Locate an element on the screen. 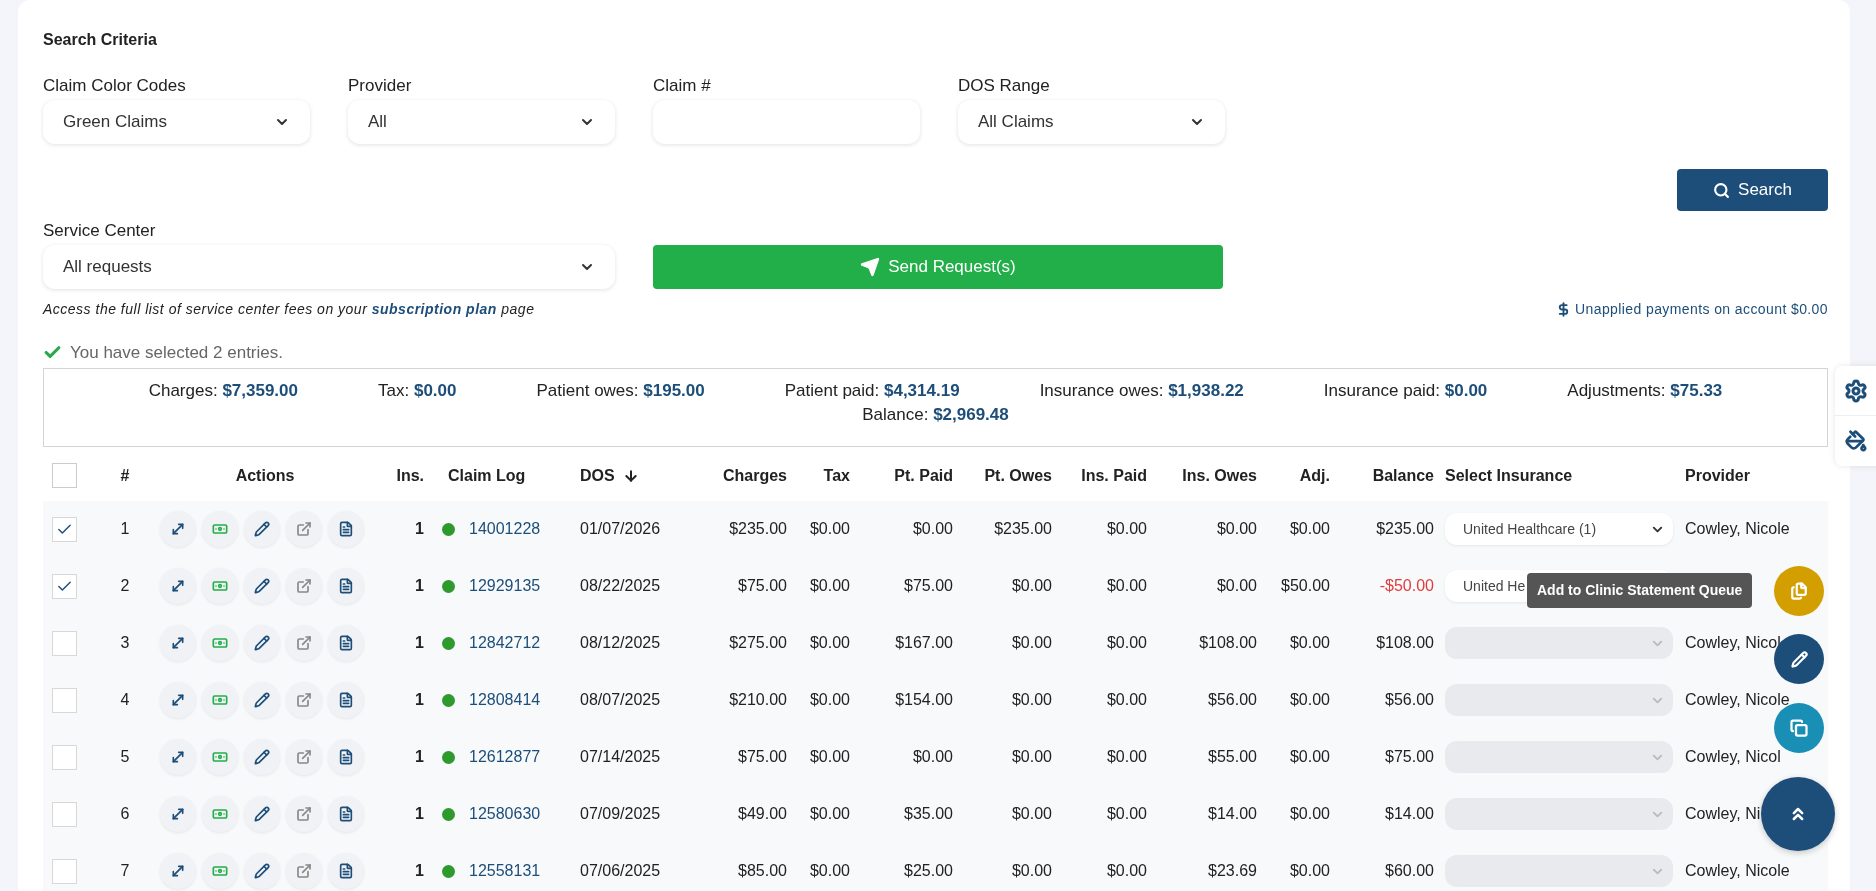 The image size is (1876, 891). table-cell: $167.00 is located at coordinates (924, 642).